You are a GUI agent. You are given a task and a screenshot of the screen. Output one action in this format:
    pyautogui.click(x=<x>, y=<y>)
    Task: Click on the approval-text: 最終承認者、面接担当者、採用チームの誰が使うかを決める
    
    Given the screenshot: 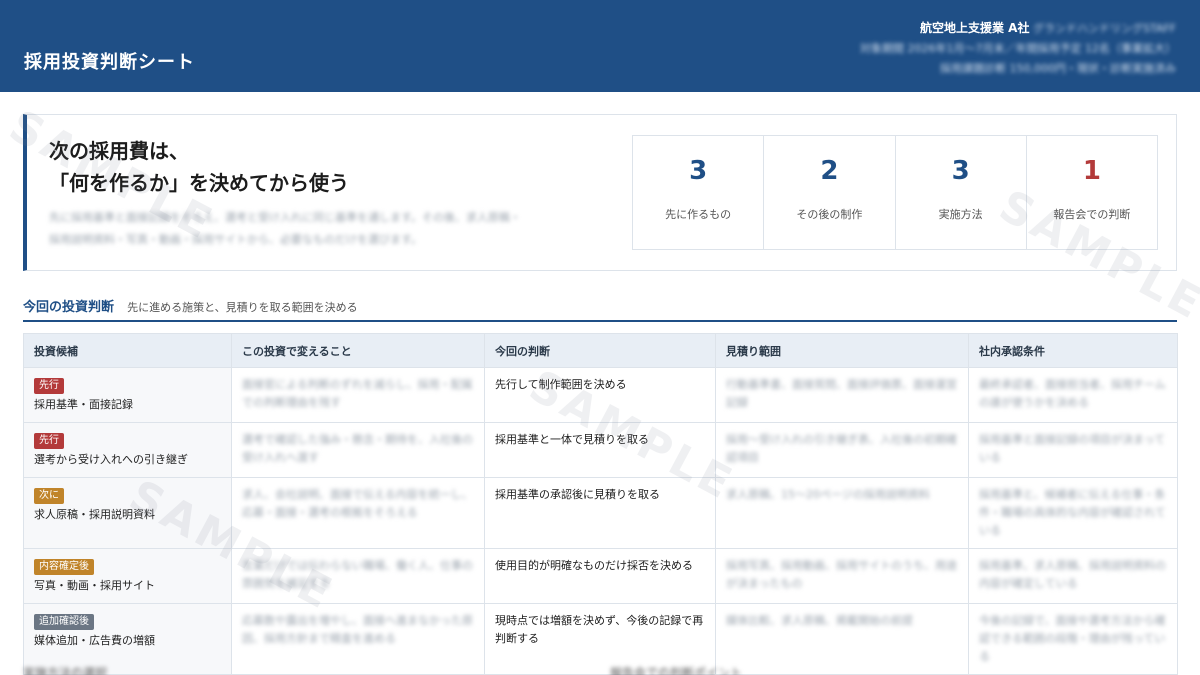 What is the action you would take?
    pyautogui.click(x=1072, y=393)
    